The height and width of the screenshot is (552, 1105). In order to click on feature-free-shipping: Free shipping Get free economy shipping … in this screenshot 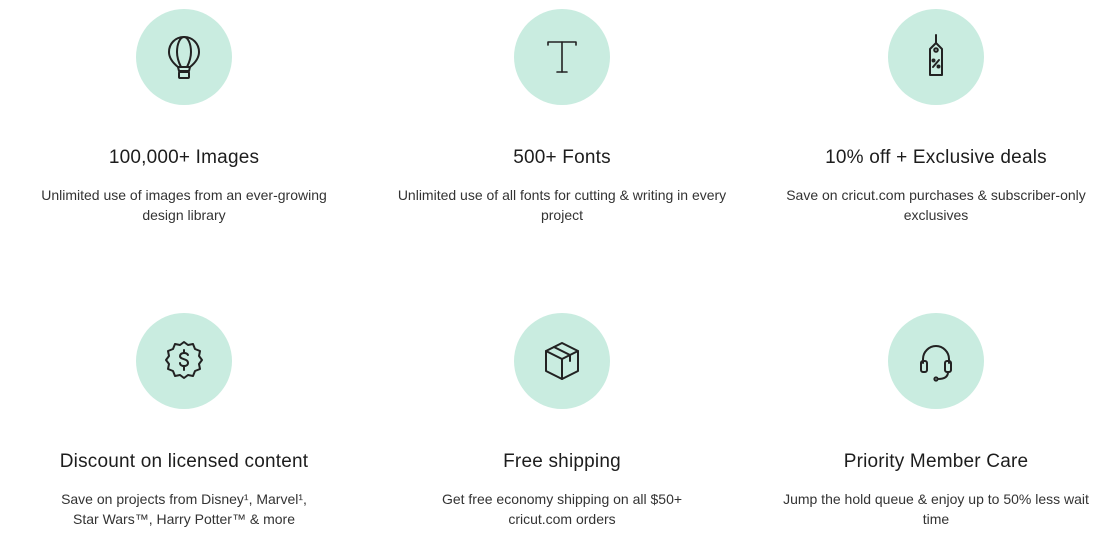, I will do `click(562, 416)`.